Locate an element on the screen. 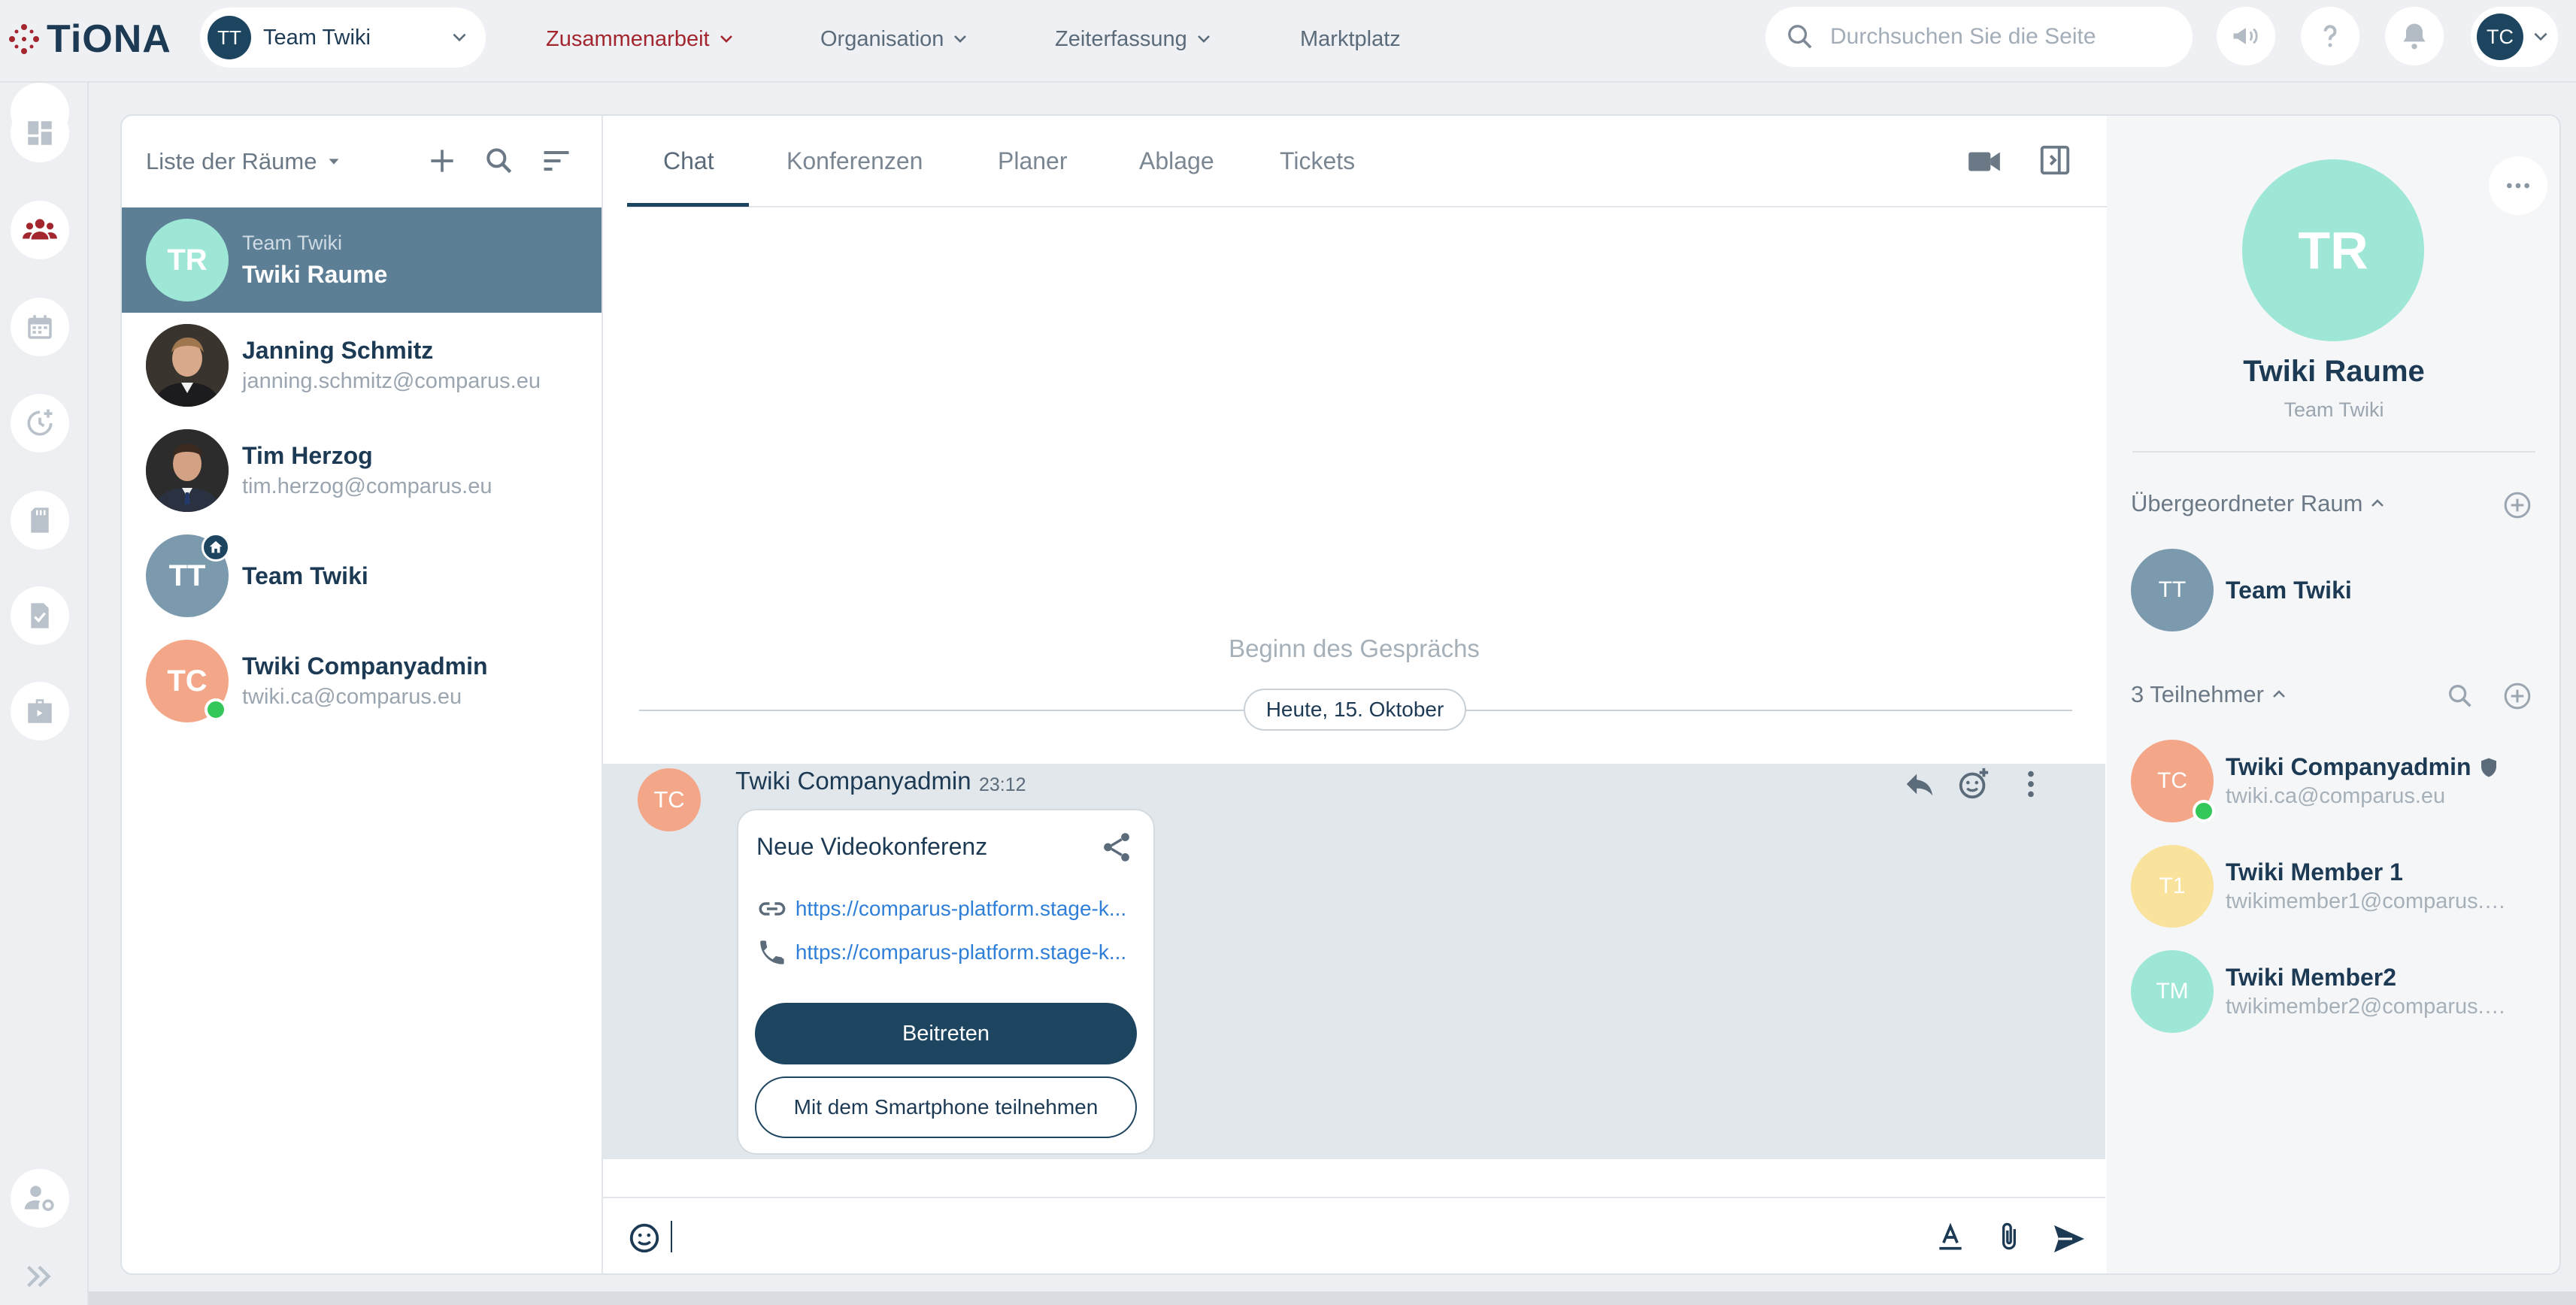  tab-chat: Chat is located at coordinates (688, 161).